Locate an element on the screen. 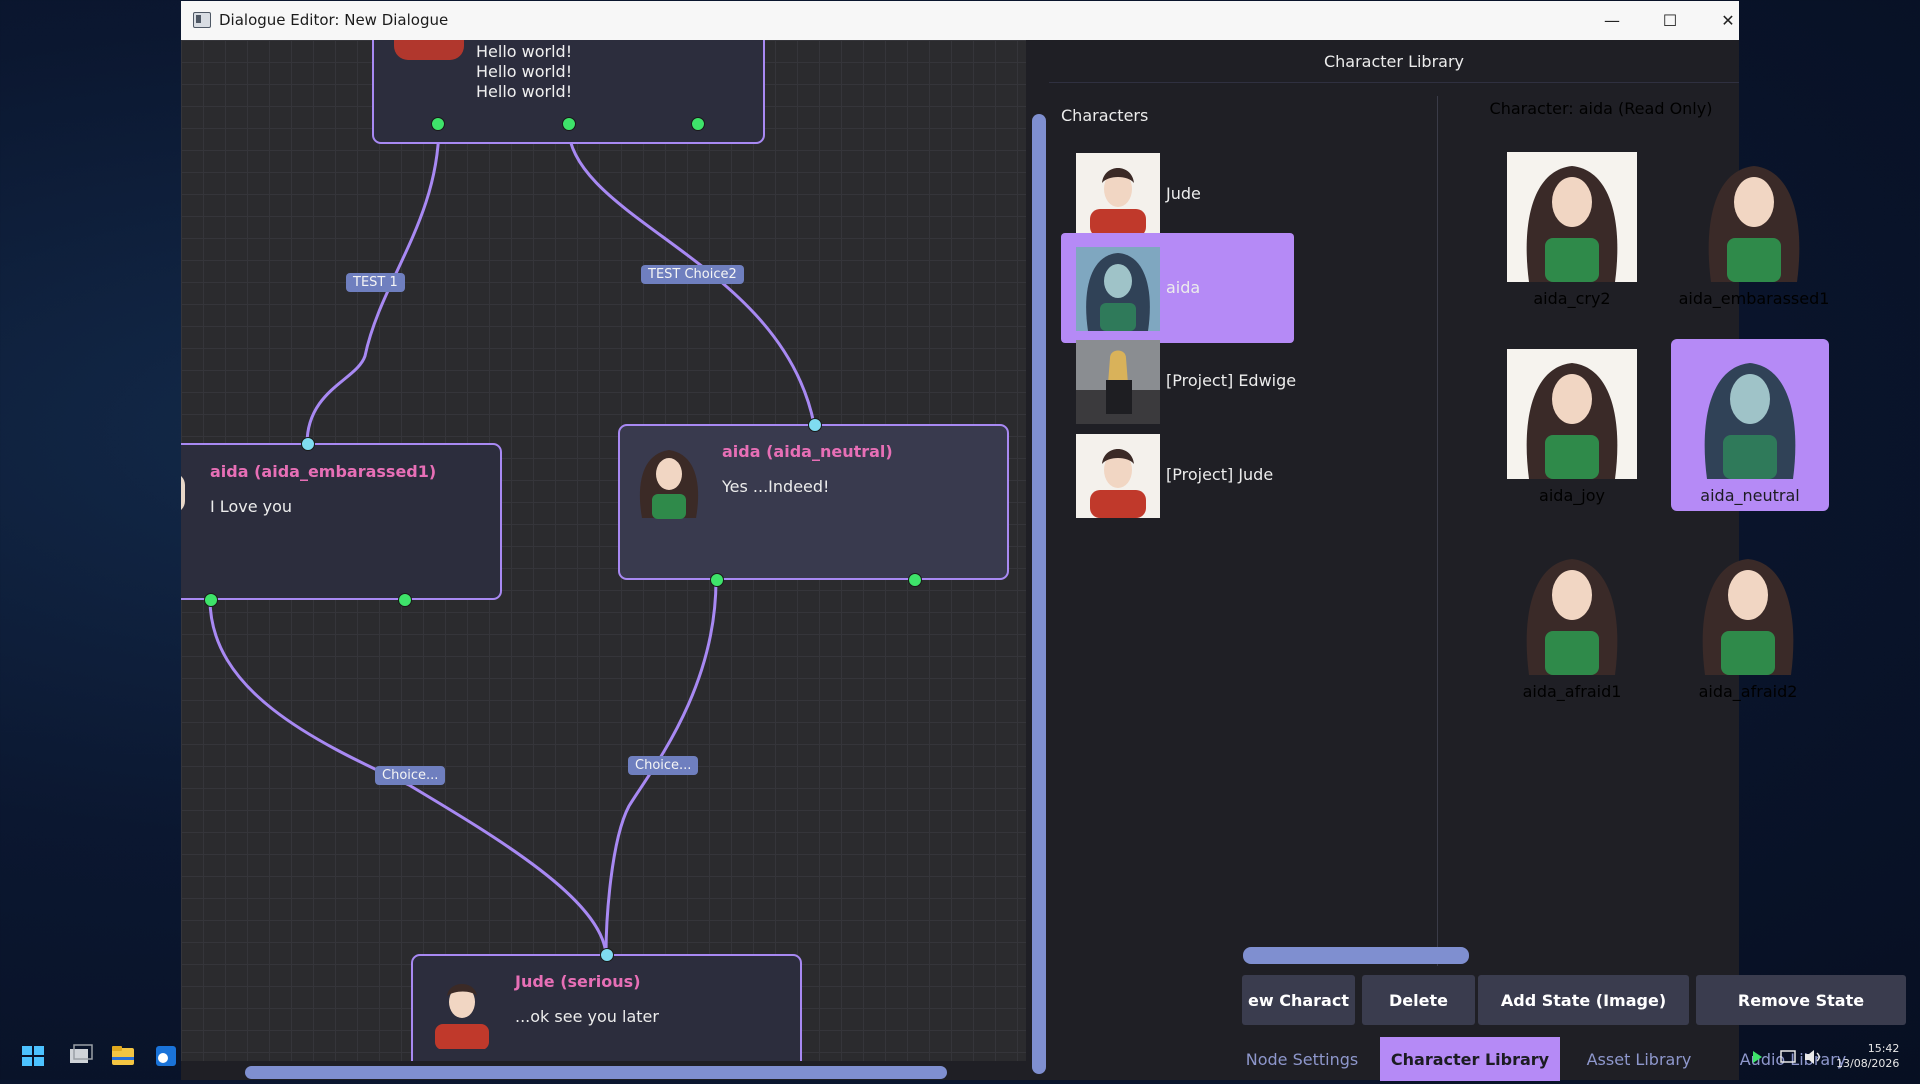 The height and width of the screenshot is (1084, 1920). state-name: aida_neutral is located at coordinates (1750, 495).